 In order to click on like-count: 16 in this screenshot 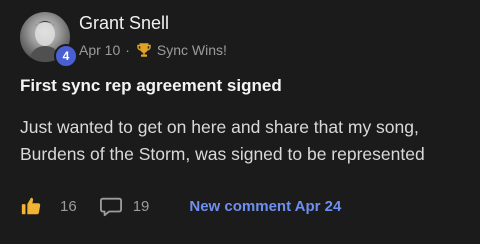, I will do `click(68, 206)`.